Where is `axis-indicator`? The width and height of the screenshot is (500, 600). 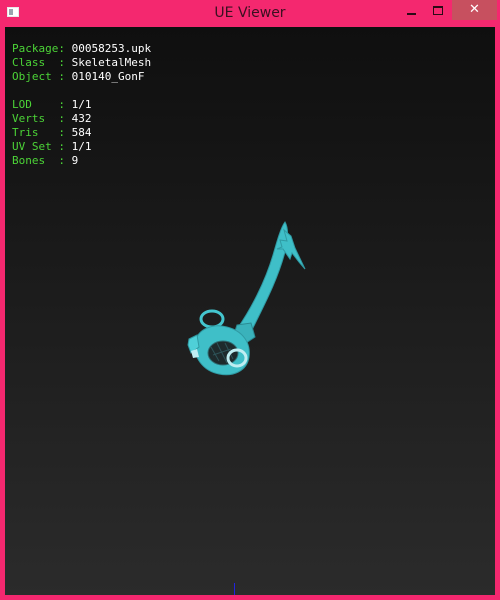 axis-indicator is located at coordinates (234, 589).